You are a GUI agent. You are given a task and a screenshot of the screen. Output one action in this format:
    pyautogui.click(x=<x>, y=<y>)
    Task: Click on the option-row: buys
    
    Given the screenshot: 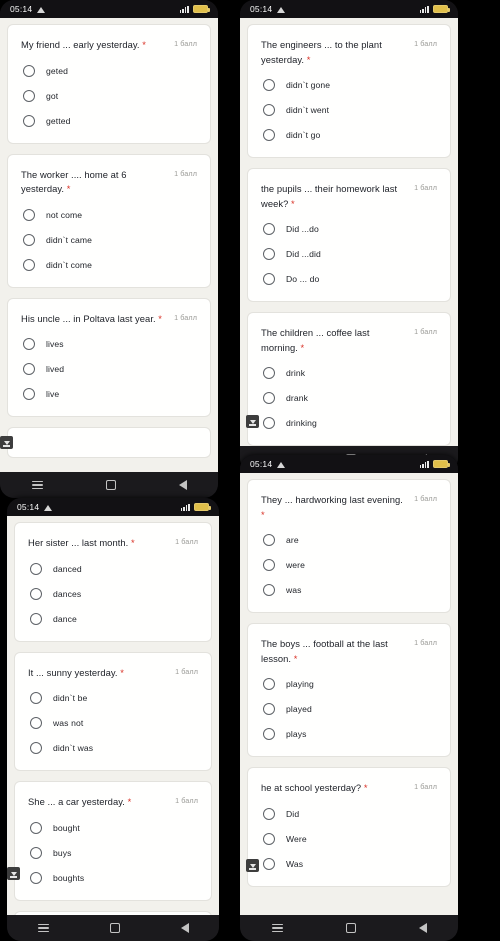 What is the action you would take?
    pyautogui.click(x=114, y=852)
    